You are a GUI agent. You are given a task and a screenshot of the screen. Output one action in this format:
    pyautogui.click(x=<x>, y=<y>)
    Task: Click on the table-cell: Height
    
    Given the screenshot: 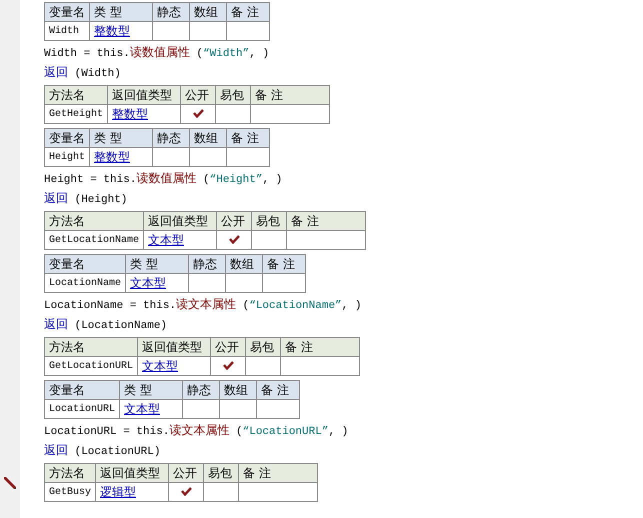 What is the action you would take?
    pyautogui.click(x=67, y=157)
    